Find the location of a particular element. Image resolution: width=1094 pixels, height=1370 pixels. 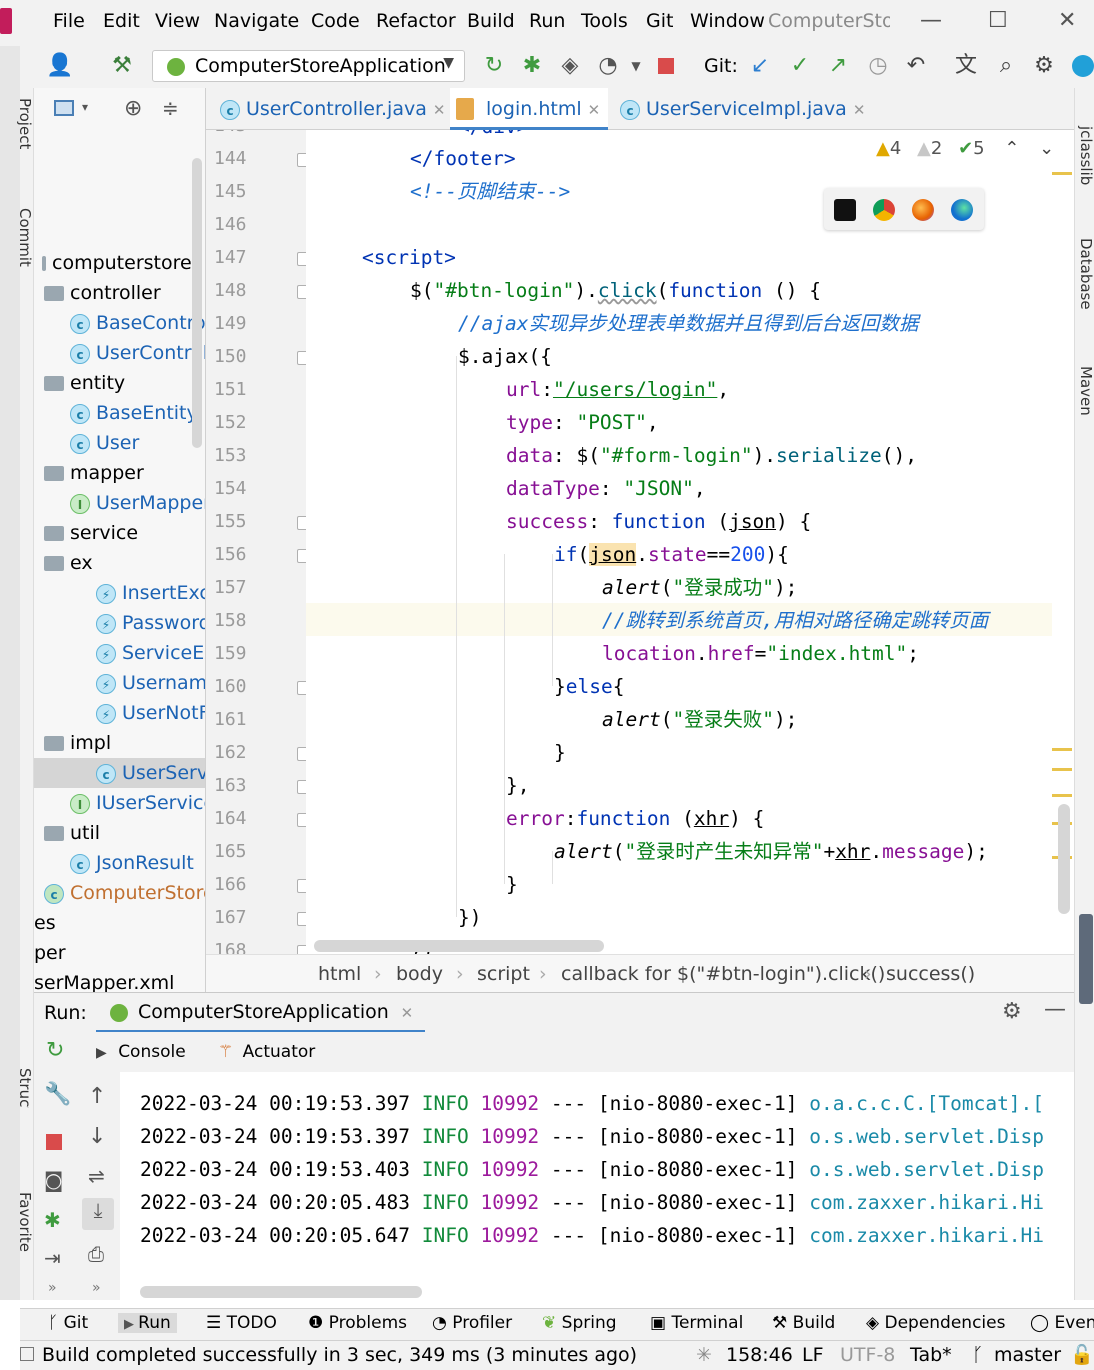

tab-user-service-impl: c UserServiceImpl.java ✕ is located at coordinates (742, 109).